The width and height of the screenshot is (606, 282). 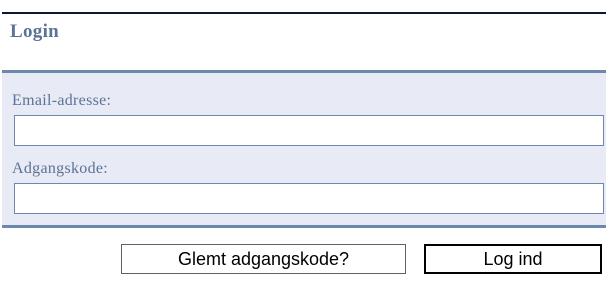 What do you see at coordinates (263, 259) in the screenshot?
I see `forgot-password-button: Glemt adgangskode?` at bounding box center [263, 259].